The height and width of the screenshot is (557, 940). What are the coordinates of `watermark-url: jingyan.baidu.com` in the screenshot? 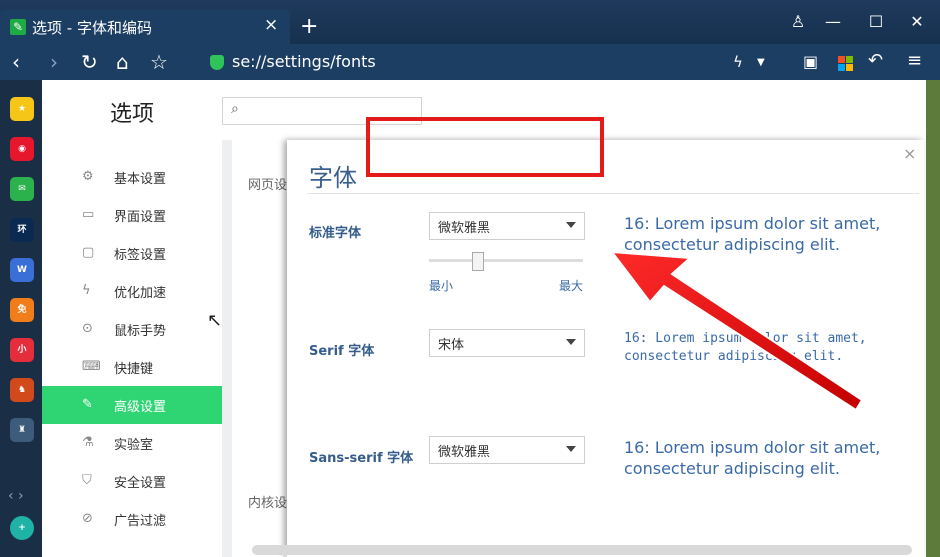 It's located at (787, 520).